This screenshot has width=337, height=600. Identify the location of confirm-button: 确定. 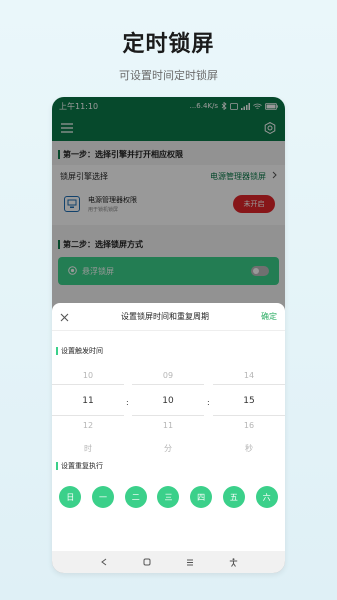
(269, 316).